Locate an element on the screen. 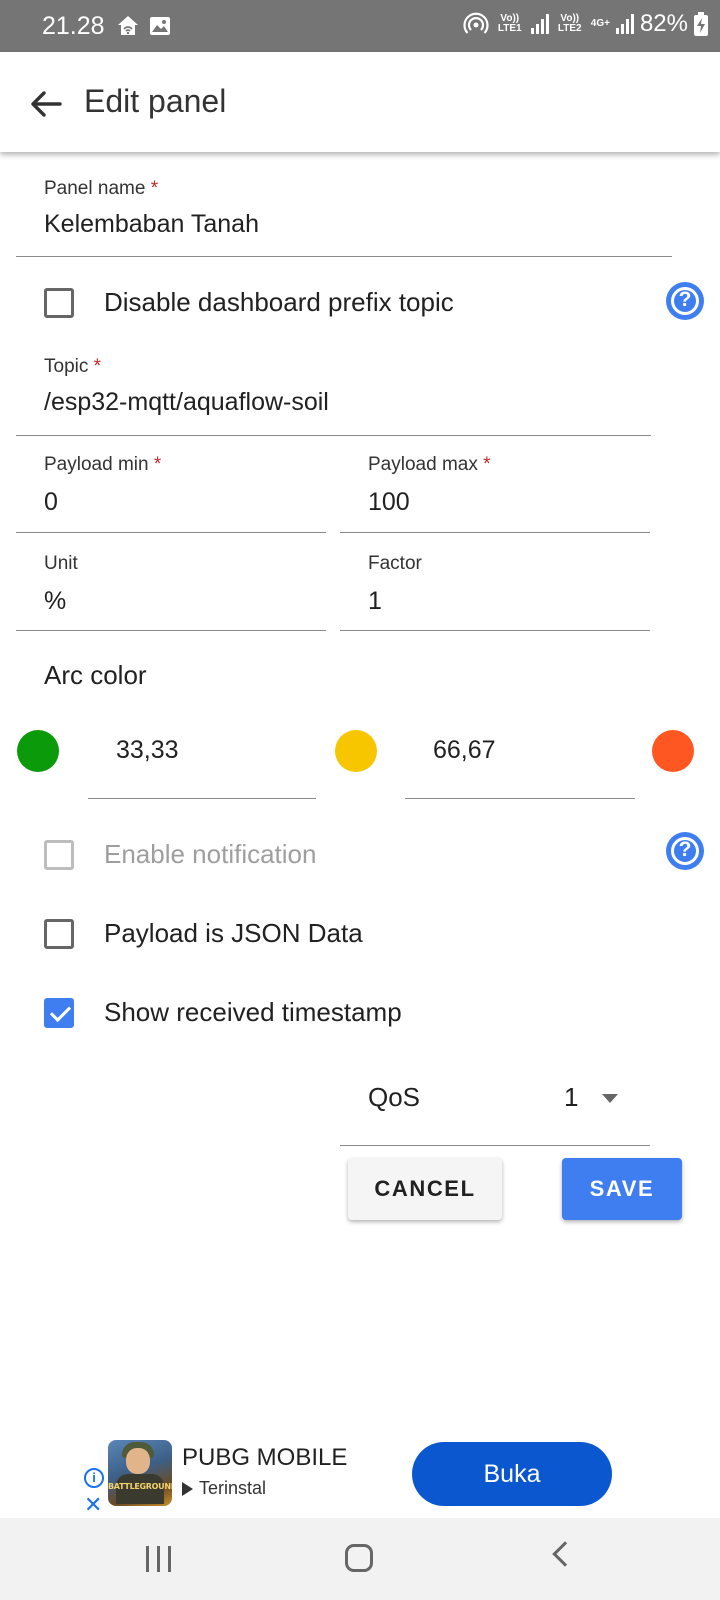 The image size is (720, 1600). payload-min-field: Payload min * 0 is located at coordinates (171, 484).